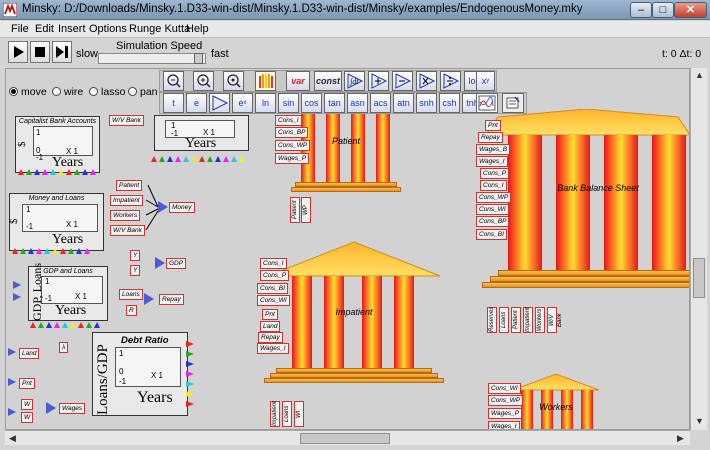 This screenshot has height=450, width=710. Describe the element at coordinates (449, 103) in the screenshot. I see `cosh-button: csh` at that location.